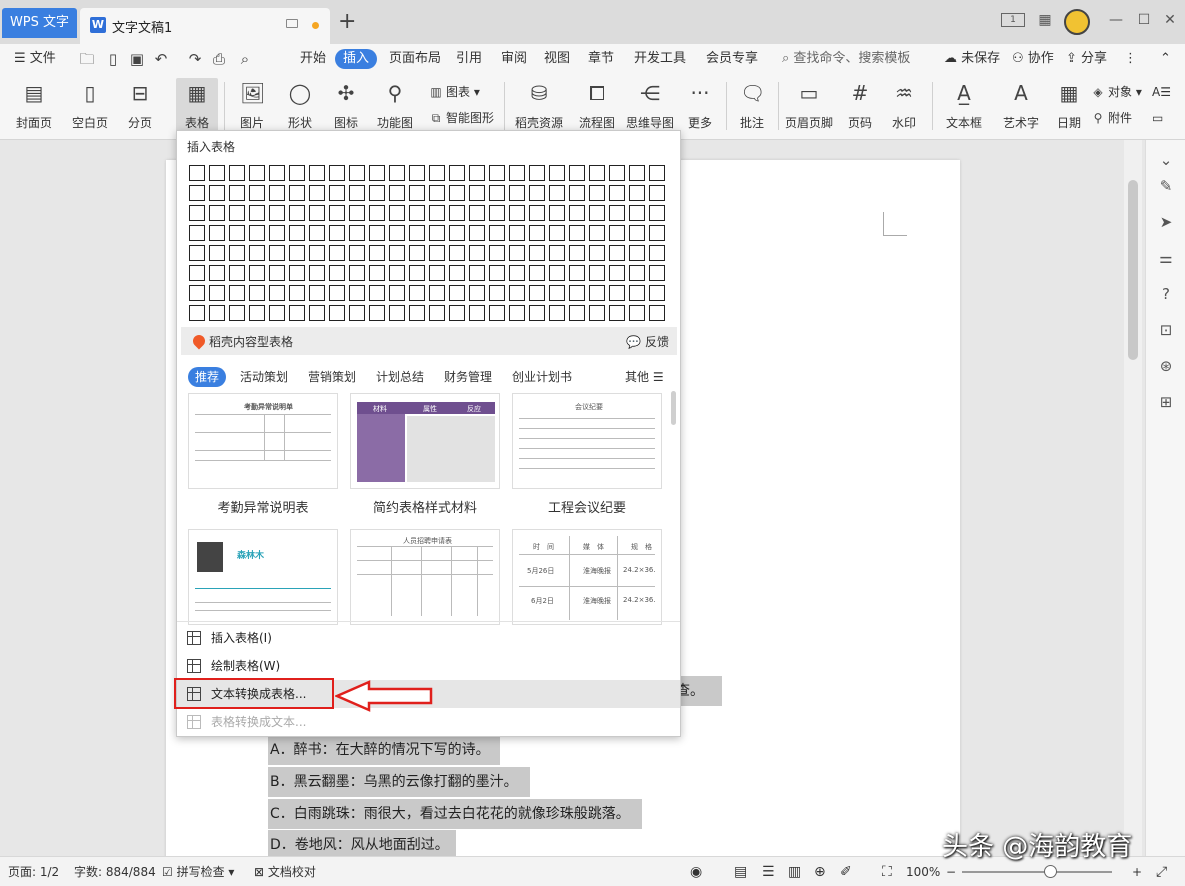  Describe the element at coordinates (292, 23) in the screenshot. I see `window-view-icon` at that location.